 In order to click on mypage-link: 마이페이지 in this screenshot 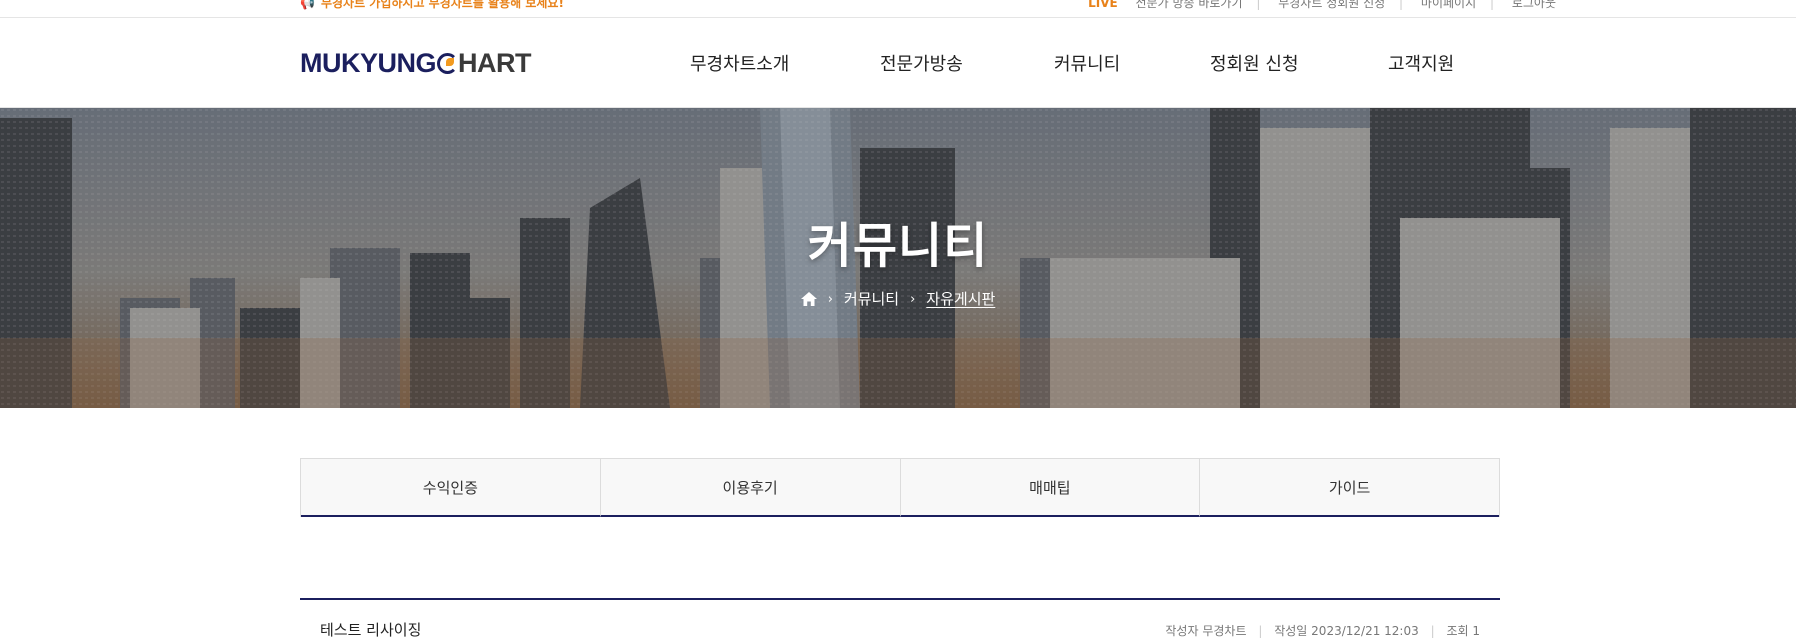, I will do `click(1448, 5)`.